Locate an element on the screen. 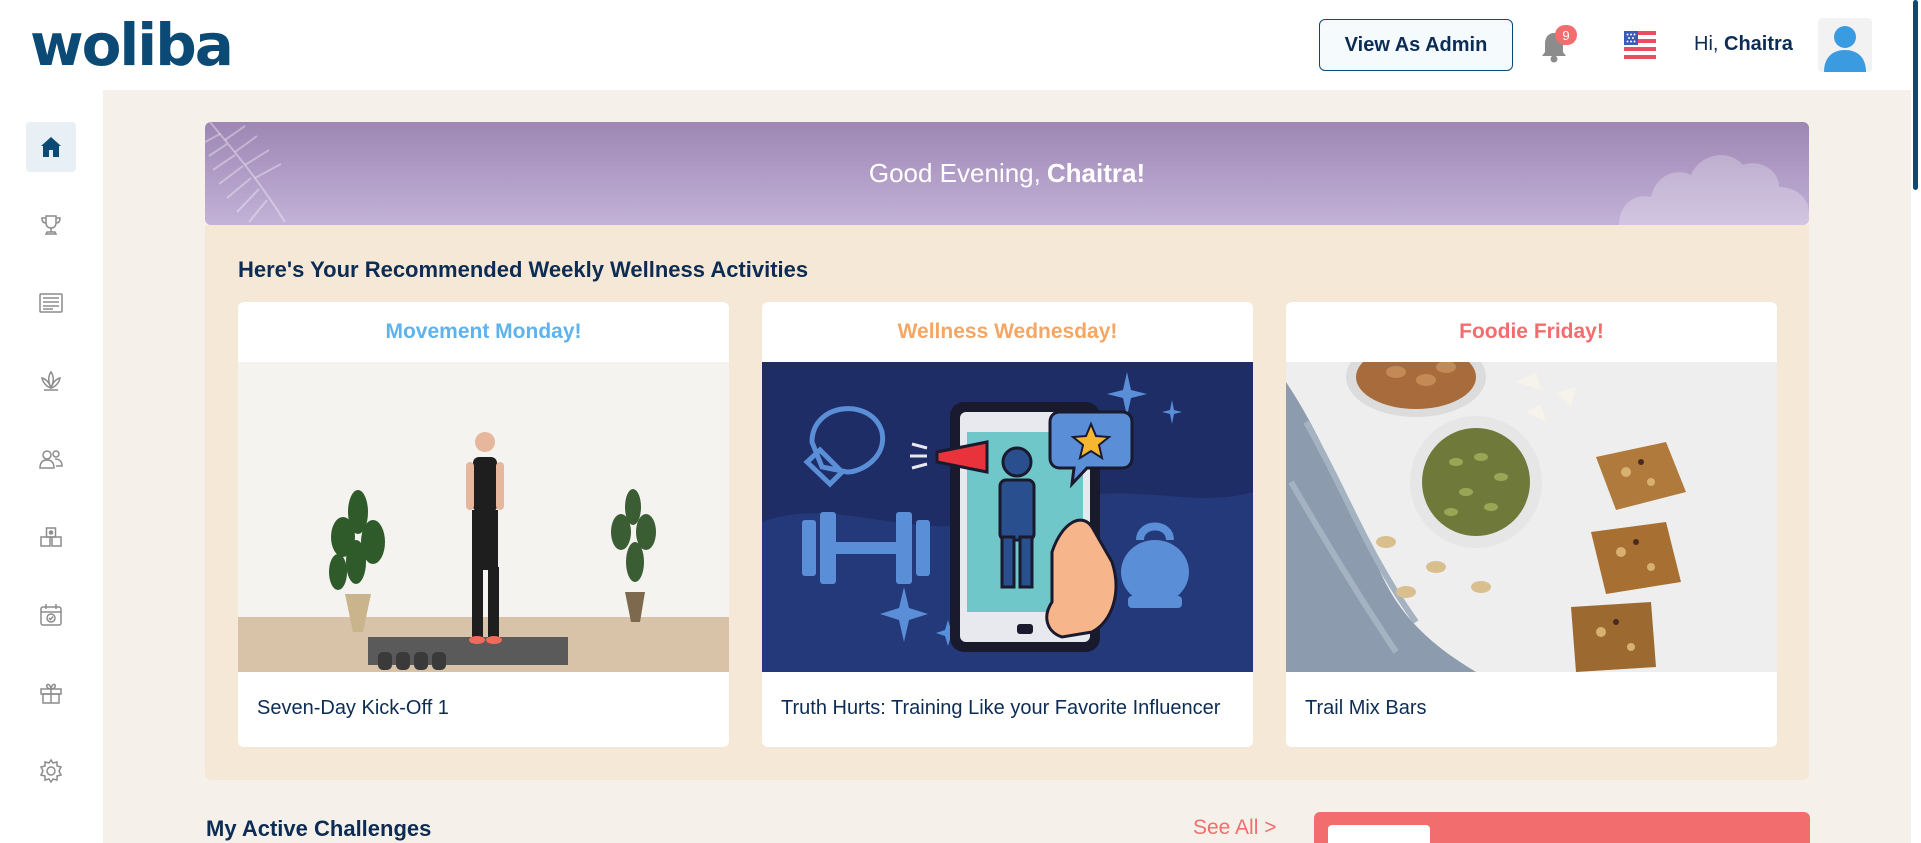 The image size is (1921, 843). greeting-banner: Good Evening, Chaitra! is located at coordinates (1007, 173).